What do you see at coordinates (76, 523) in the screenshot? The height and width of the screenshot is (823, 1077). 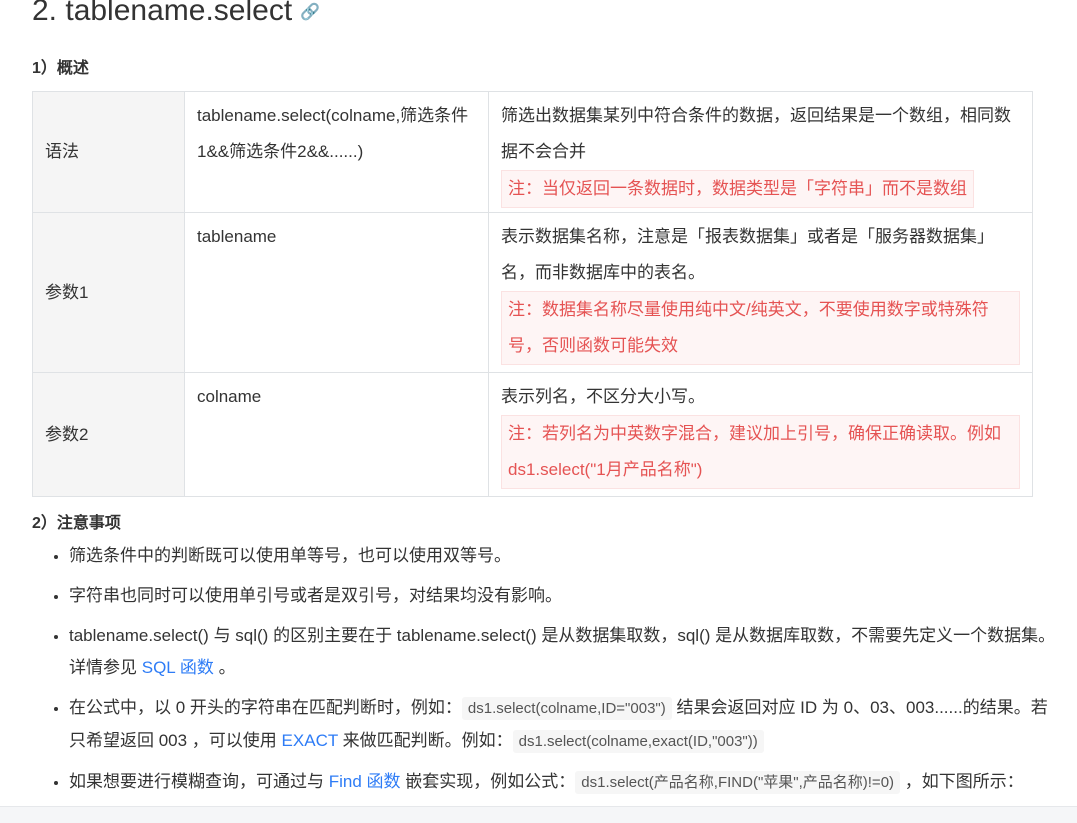 I see `notes-heading: 2）注意事项` at bounding box center [76, 523].